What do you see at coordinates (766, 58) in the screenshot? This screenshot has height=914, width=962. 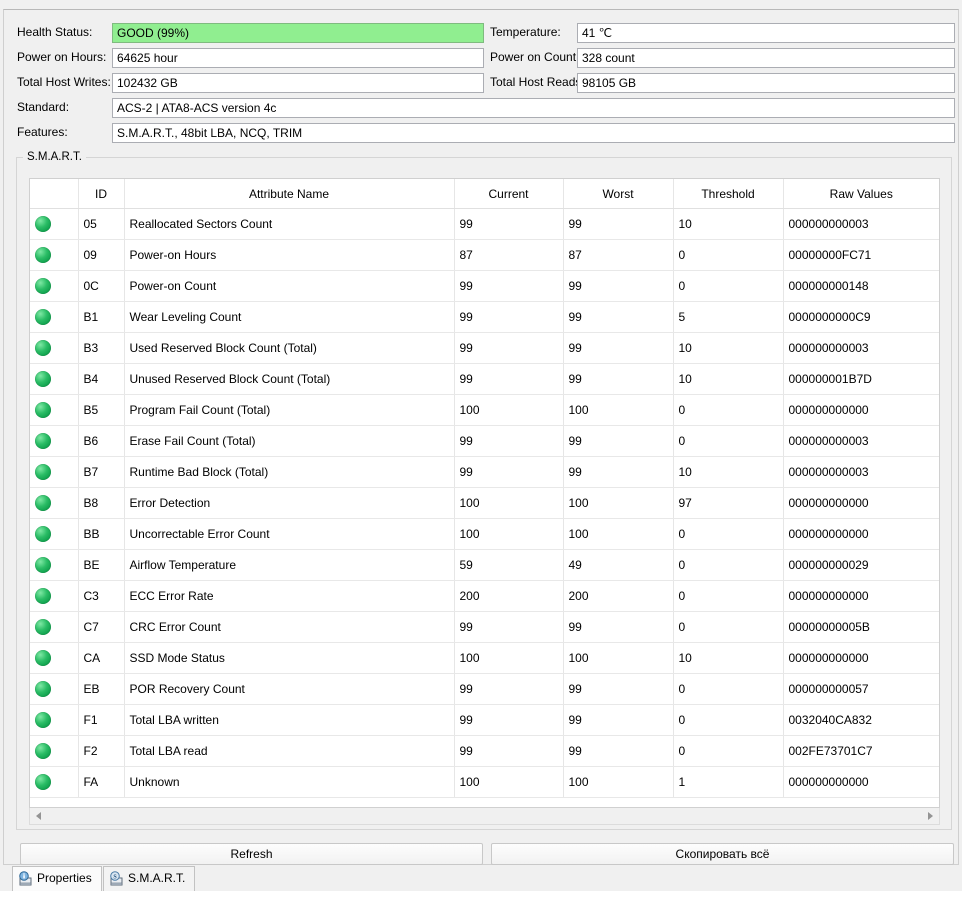 I see `power-on-count-field: 328 count` at bounding box center [766, 58].